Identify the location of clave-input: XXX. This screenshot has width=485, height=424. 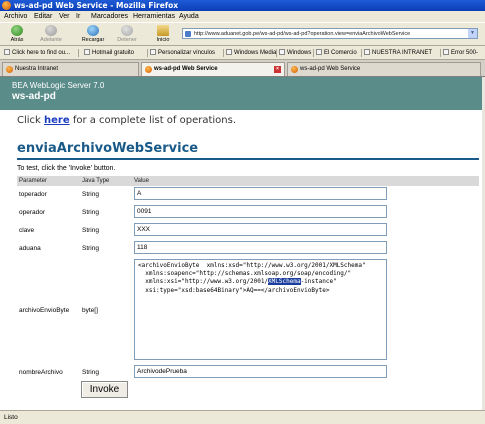
(260, 229).